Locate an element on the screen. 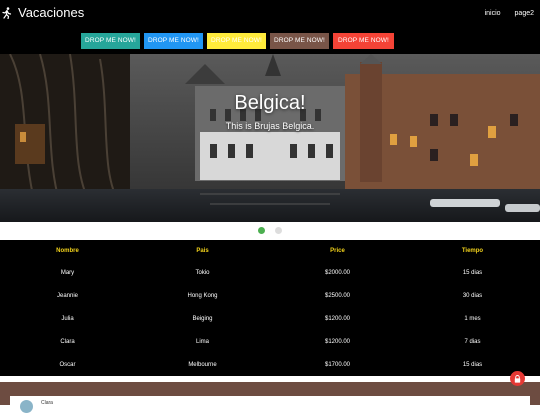 The height and width of the screenshot is (413, 540). cell-nombre: Oscar is located at coordinates (67, 364).